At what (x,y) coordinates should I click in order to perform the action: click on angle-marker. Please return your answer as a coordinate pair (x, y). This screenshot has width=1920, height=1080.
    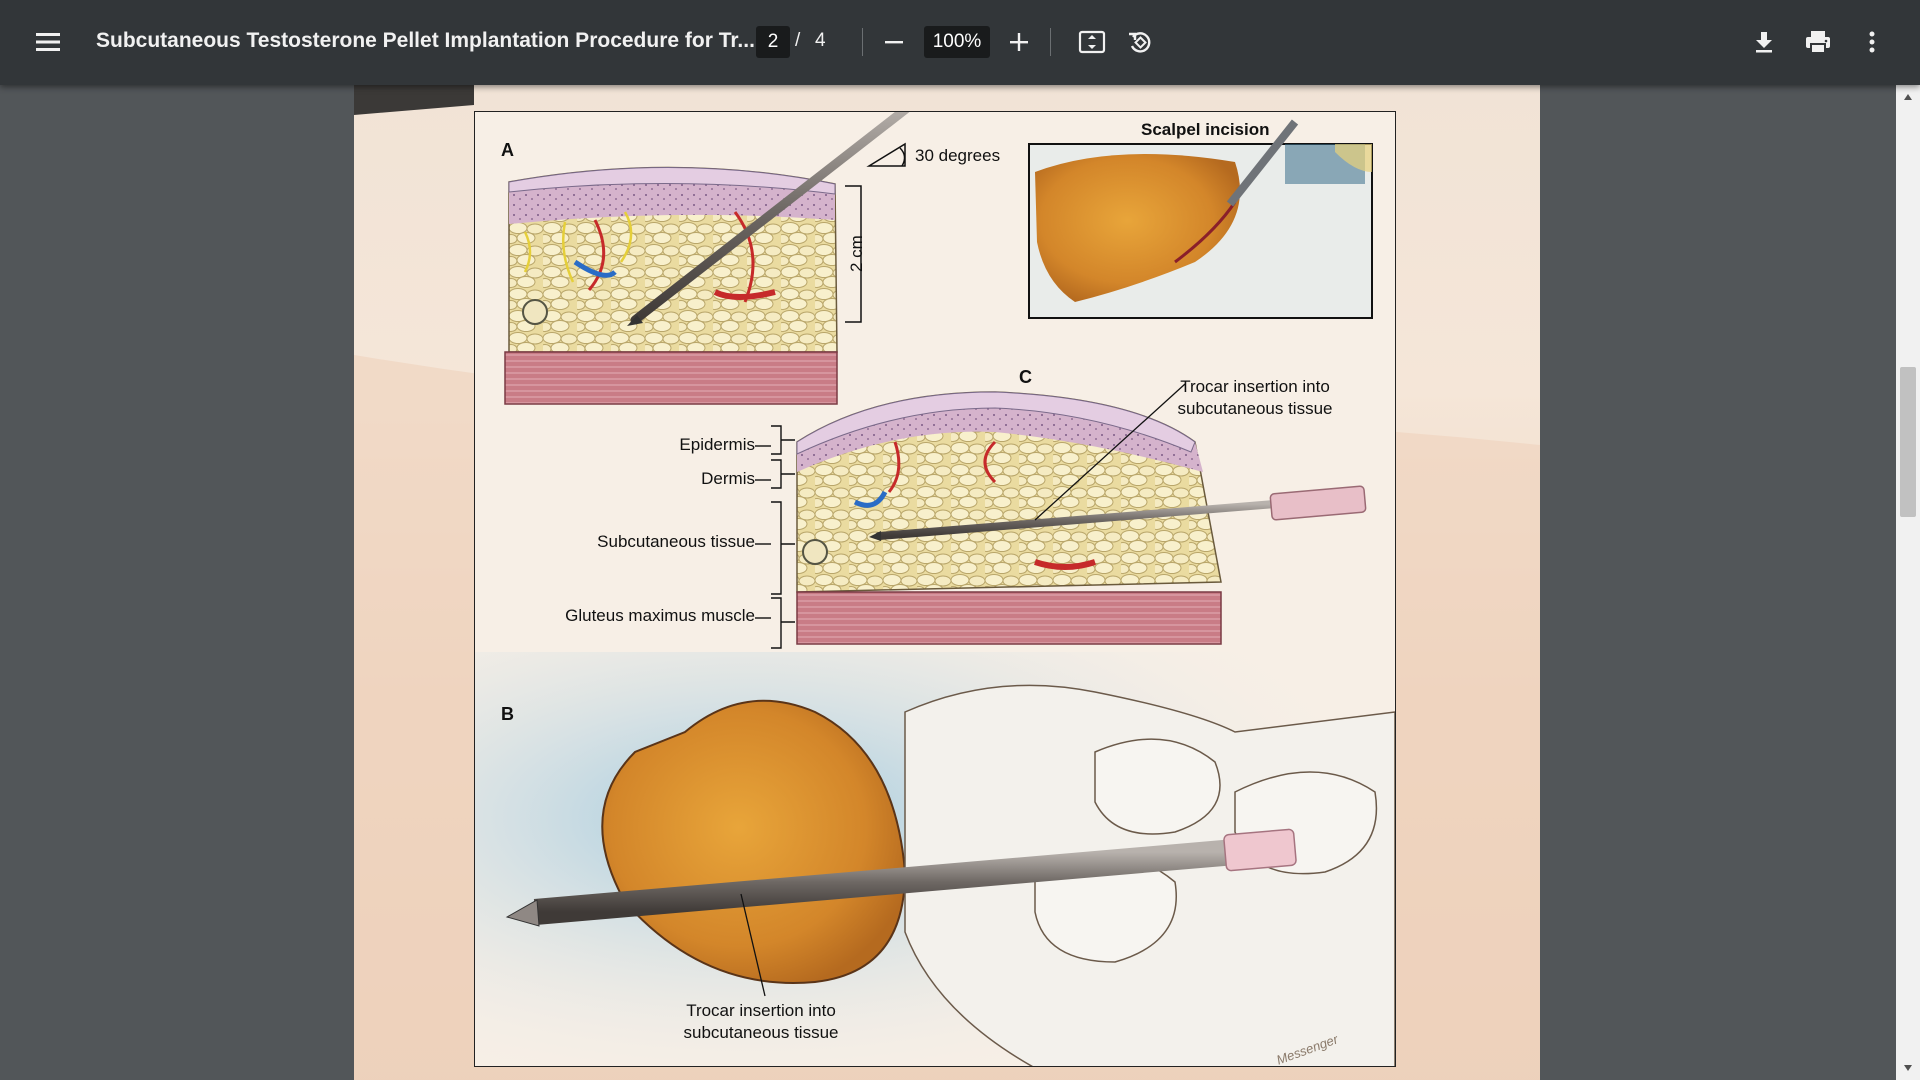
    Looking at the image, I should click on (886, 154).